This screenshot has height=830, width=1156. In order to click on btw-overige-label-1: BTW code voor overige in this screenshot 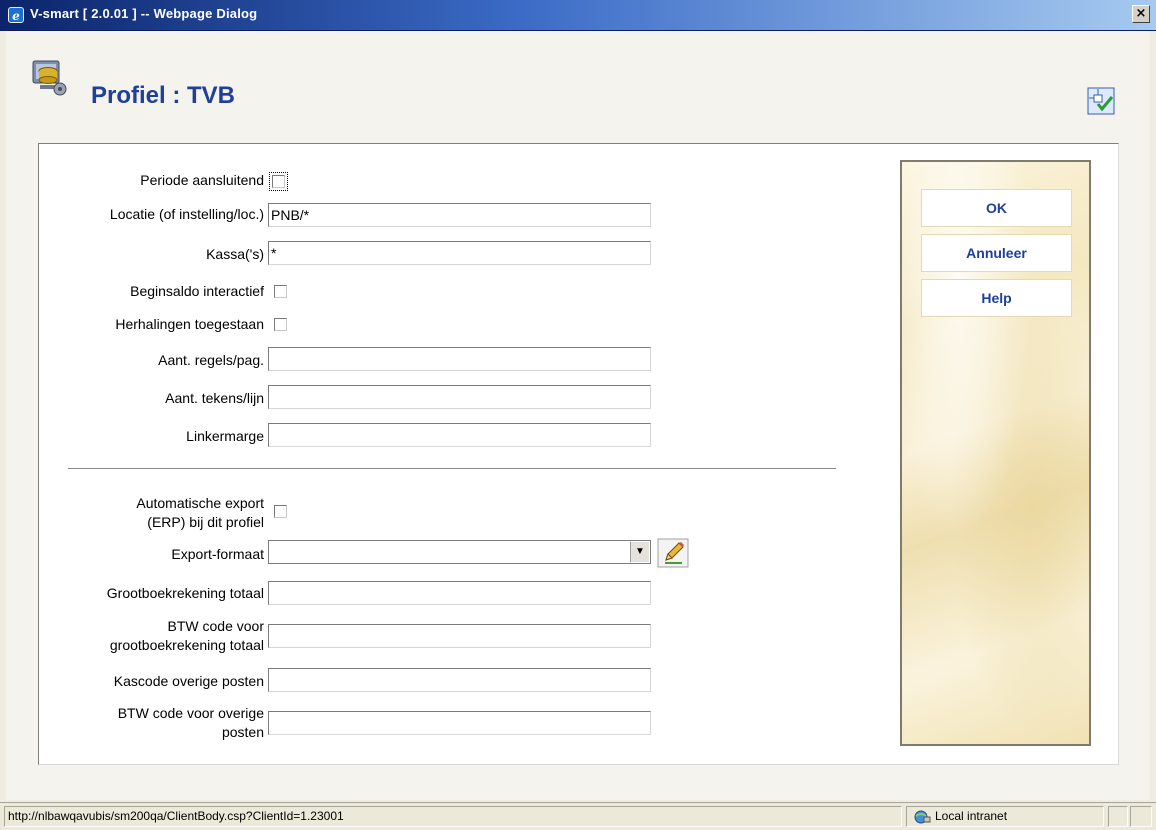, I will do `click(190, 713)`.